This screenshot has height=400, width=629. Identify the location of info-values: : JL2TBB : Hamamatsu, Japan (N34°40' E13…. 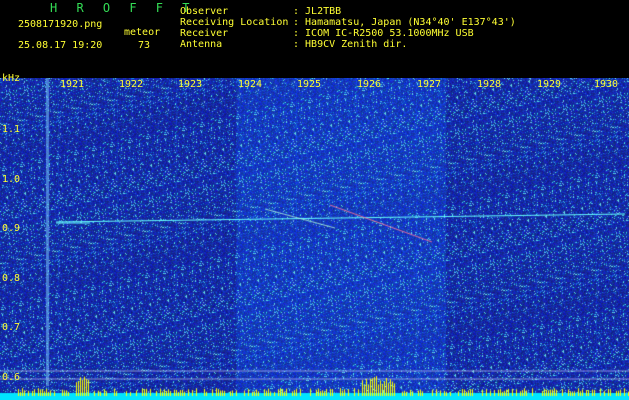
(404, 28).